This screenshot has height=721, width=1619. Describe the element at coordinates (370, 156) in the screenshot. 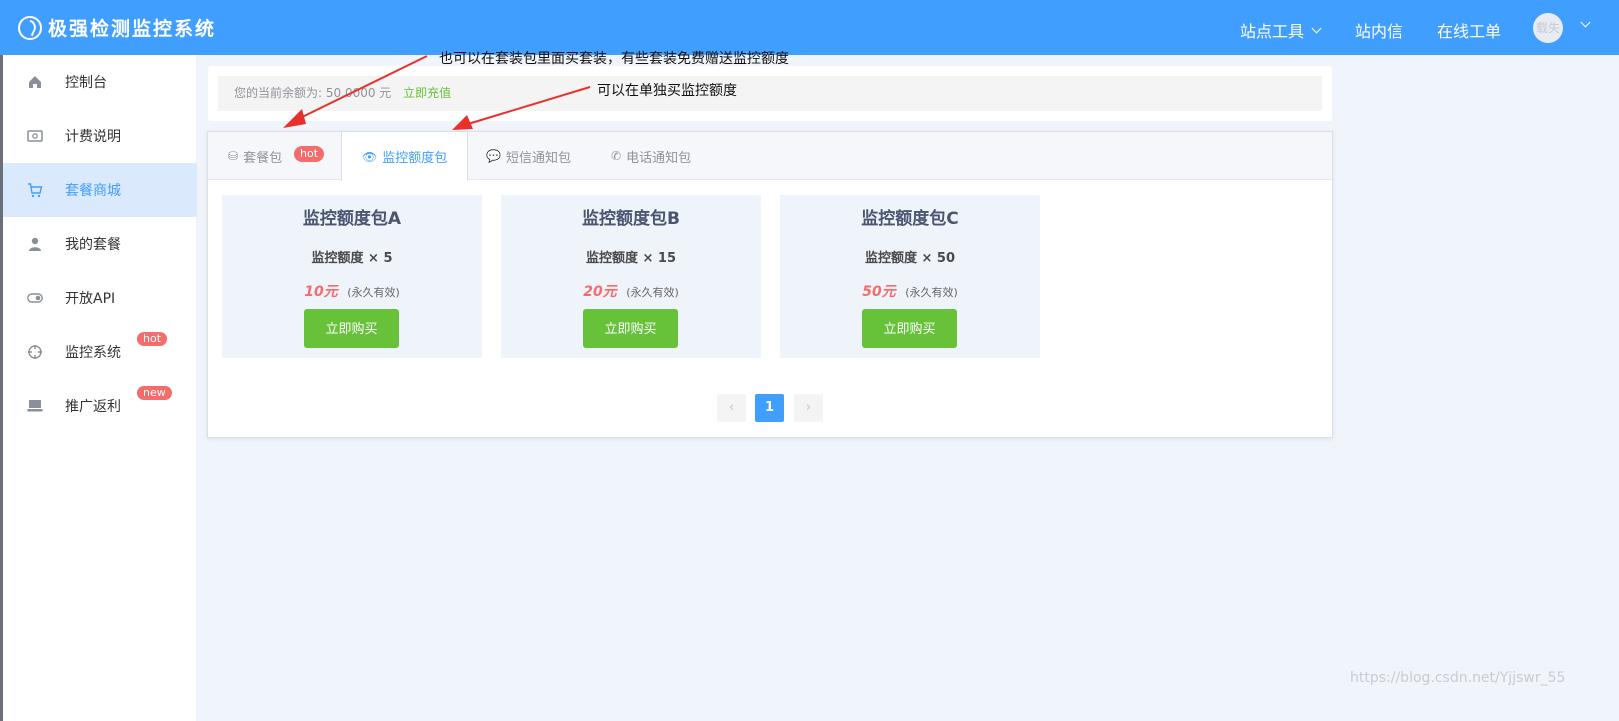

I see `eye-icon: 👁` at that location.